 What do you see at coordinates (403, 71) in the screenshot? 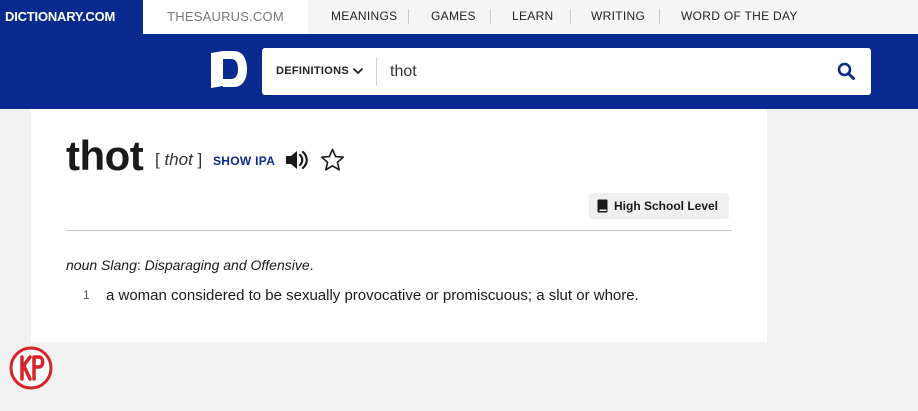
I see `search-input: thot` at bounding box center [403, 71].